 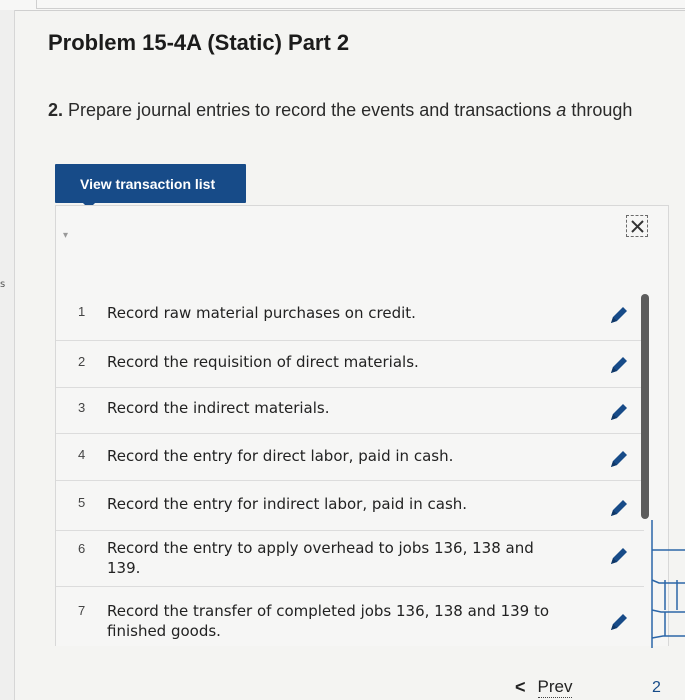 I want to click on prev-button: < Prev, so click(x=544, y=687).